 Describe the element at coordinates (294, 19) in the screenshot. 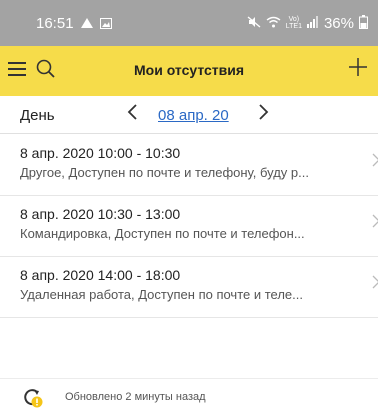

I see `volte-top-label: Vo)` at that location.